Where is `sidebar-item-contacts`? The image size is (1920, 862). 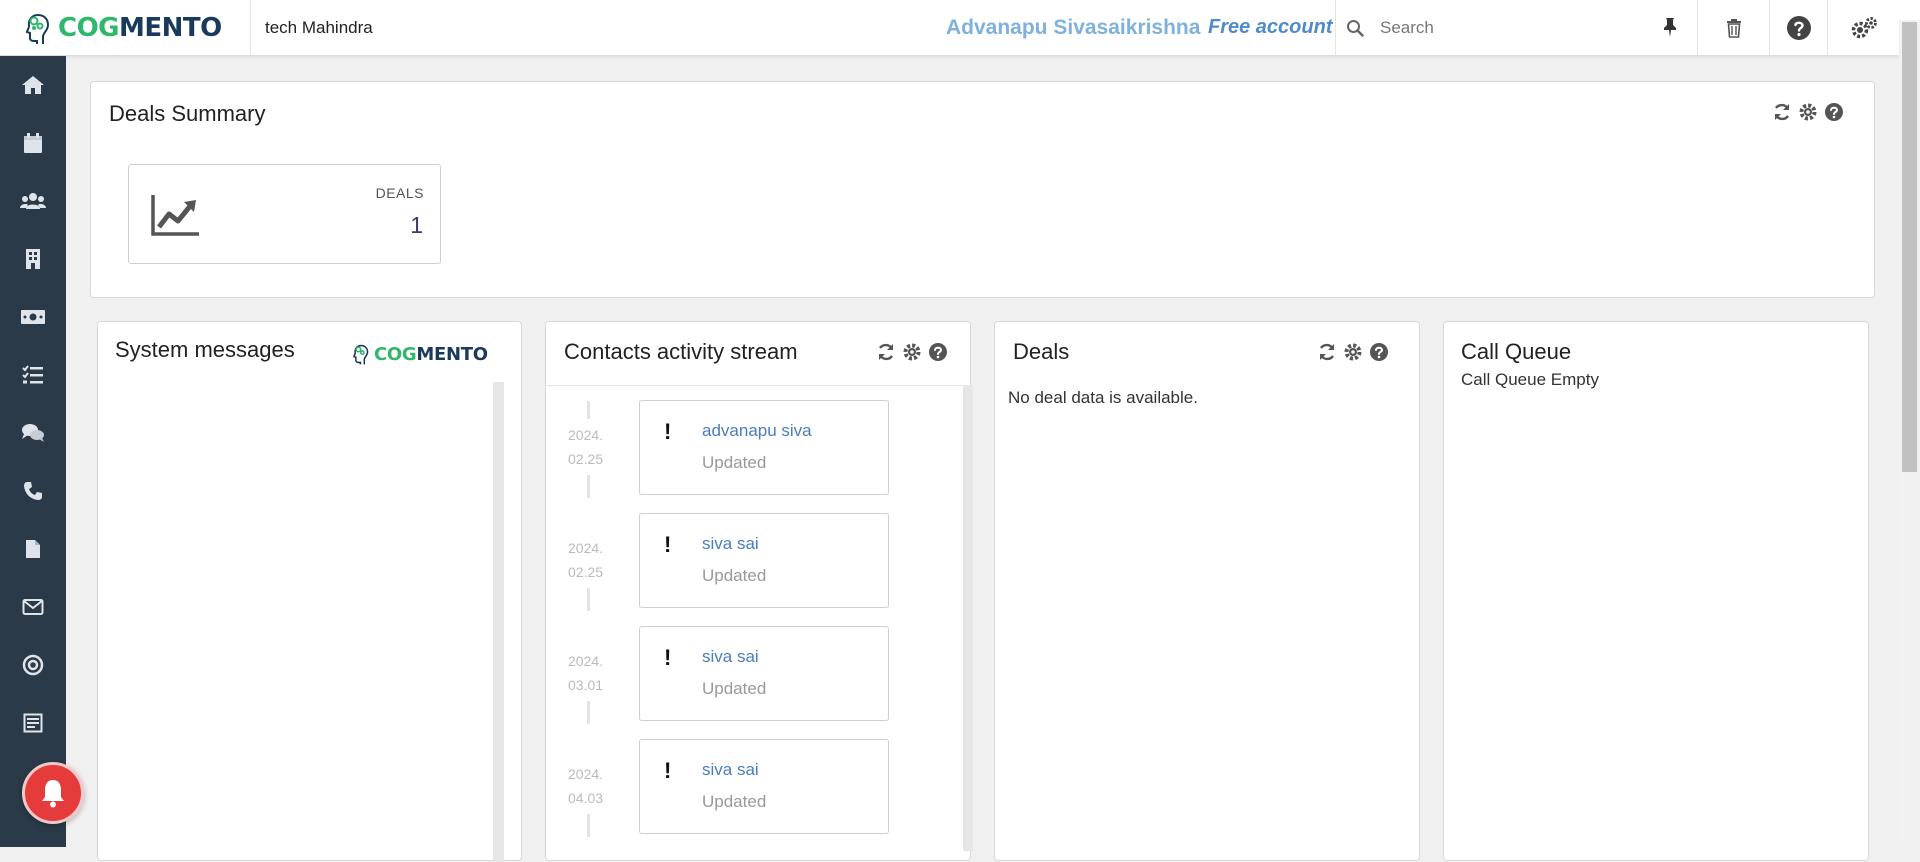 sidebar-item-contacts is located at coordinates (33, 201).